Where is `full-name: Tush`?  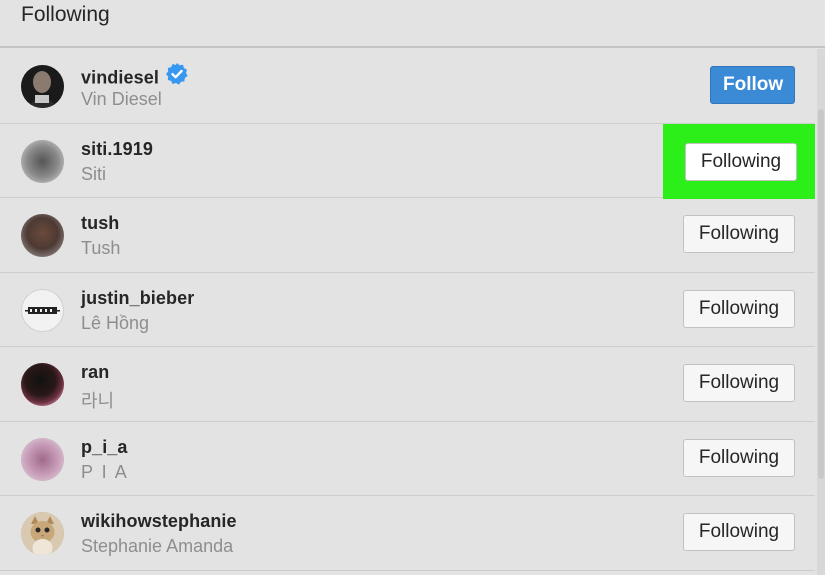 full-name: Tush is located at coordinates (101, 248).